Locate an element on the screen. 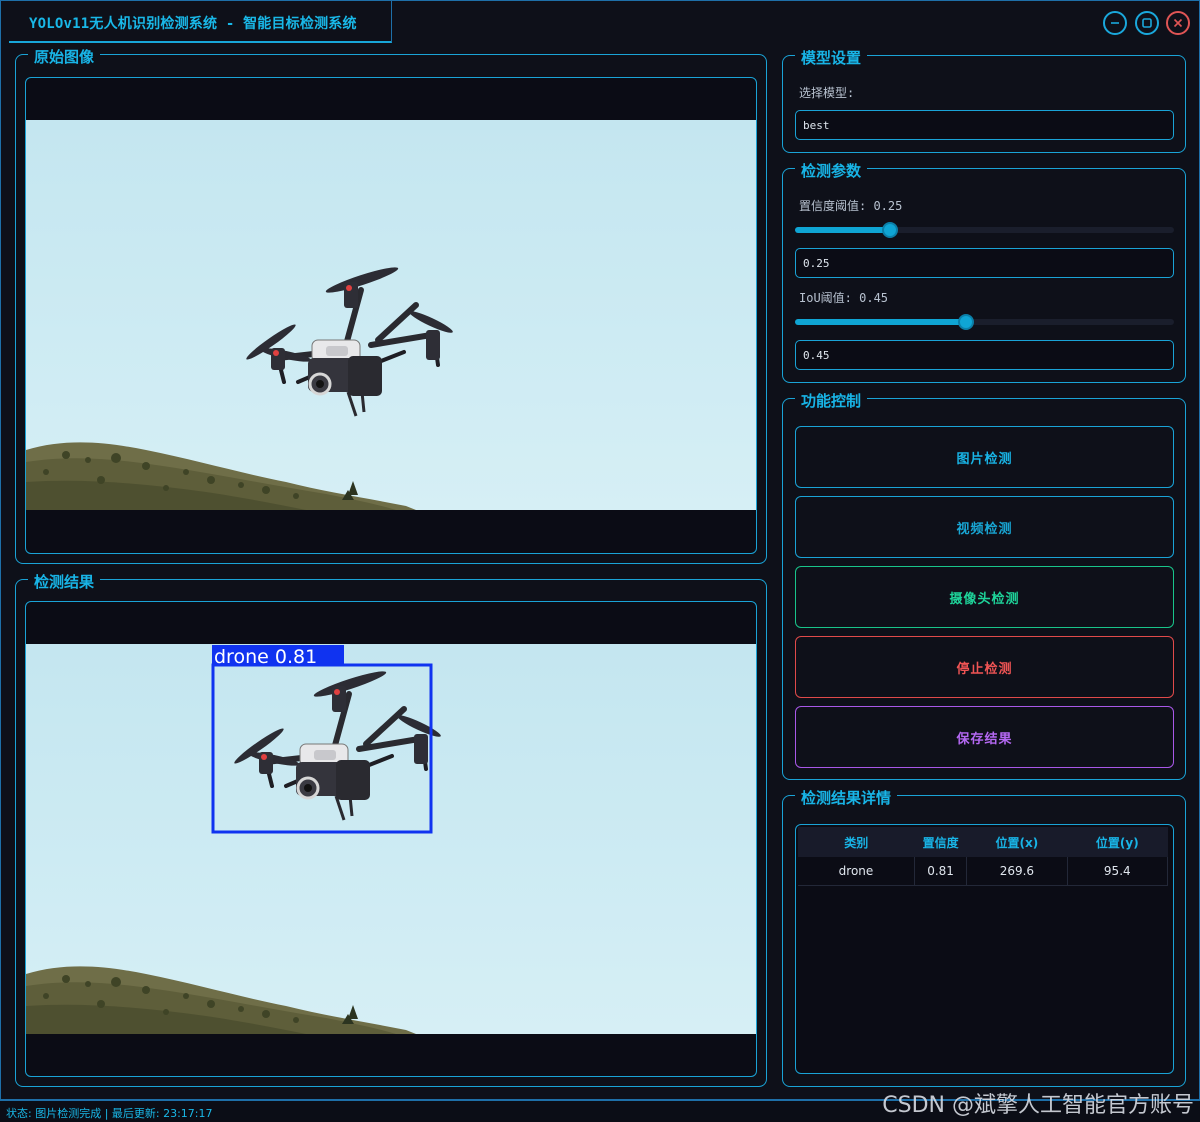 Image resolution: width=1200 pixels, height=1122 pixels. iou-slider-handle is located at coordinates (965, 322).